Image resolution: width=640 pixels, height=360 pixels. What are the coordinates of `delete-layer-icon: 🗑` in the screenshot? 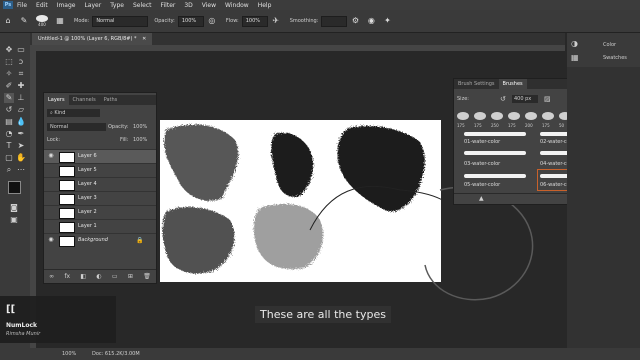 It's located at (147, 276).